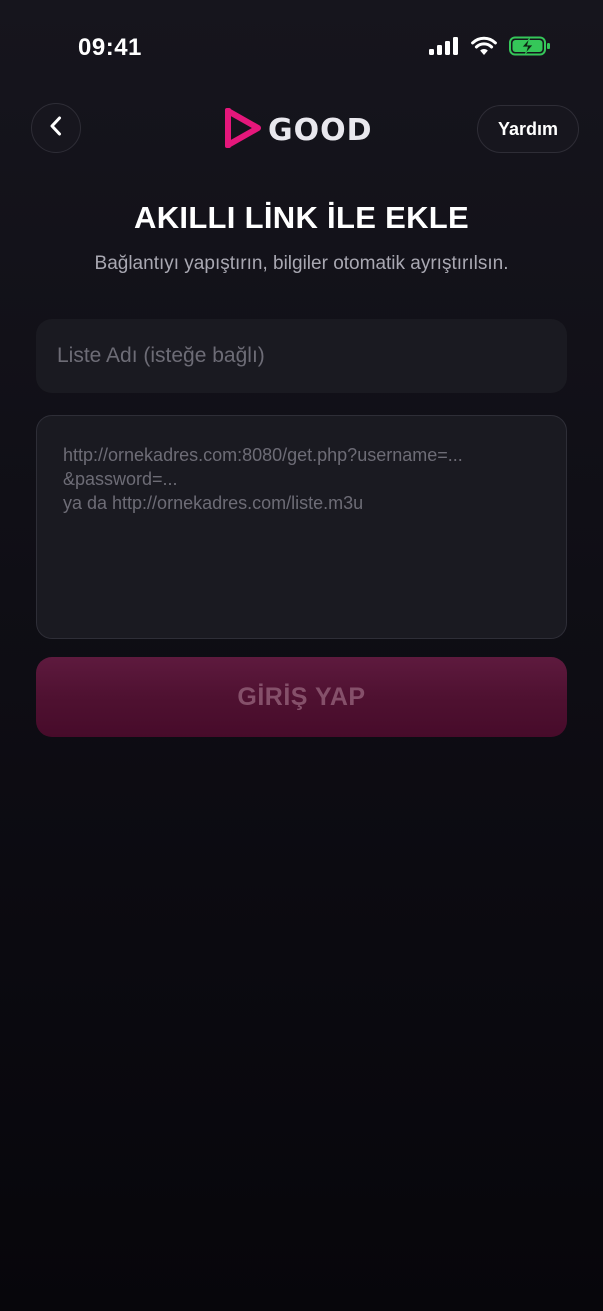 The width and height of the screenshot is (603, 1311). Describe the element at coordinates (301, 217) in the screenshot. I see `page-title: AKILLI LİNK İLE EKLE` at that location.